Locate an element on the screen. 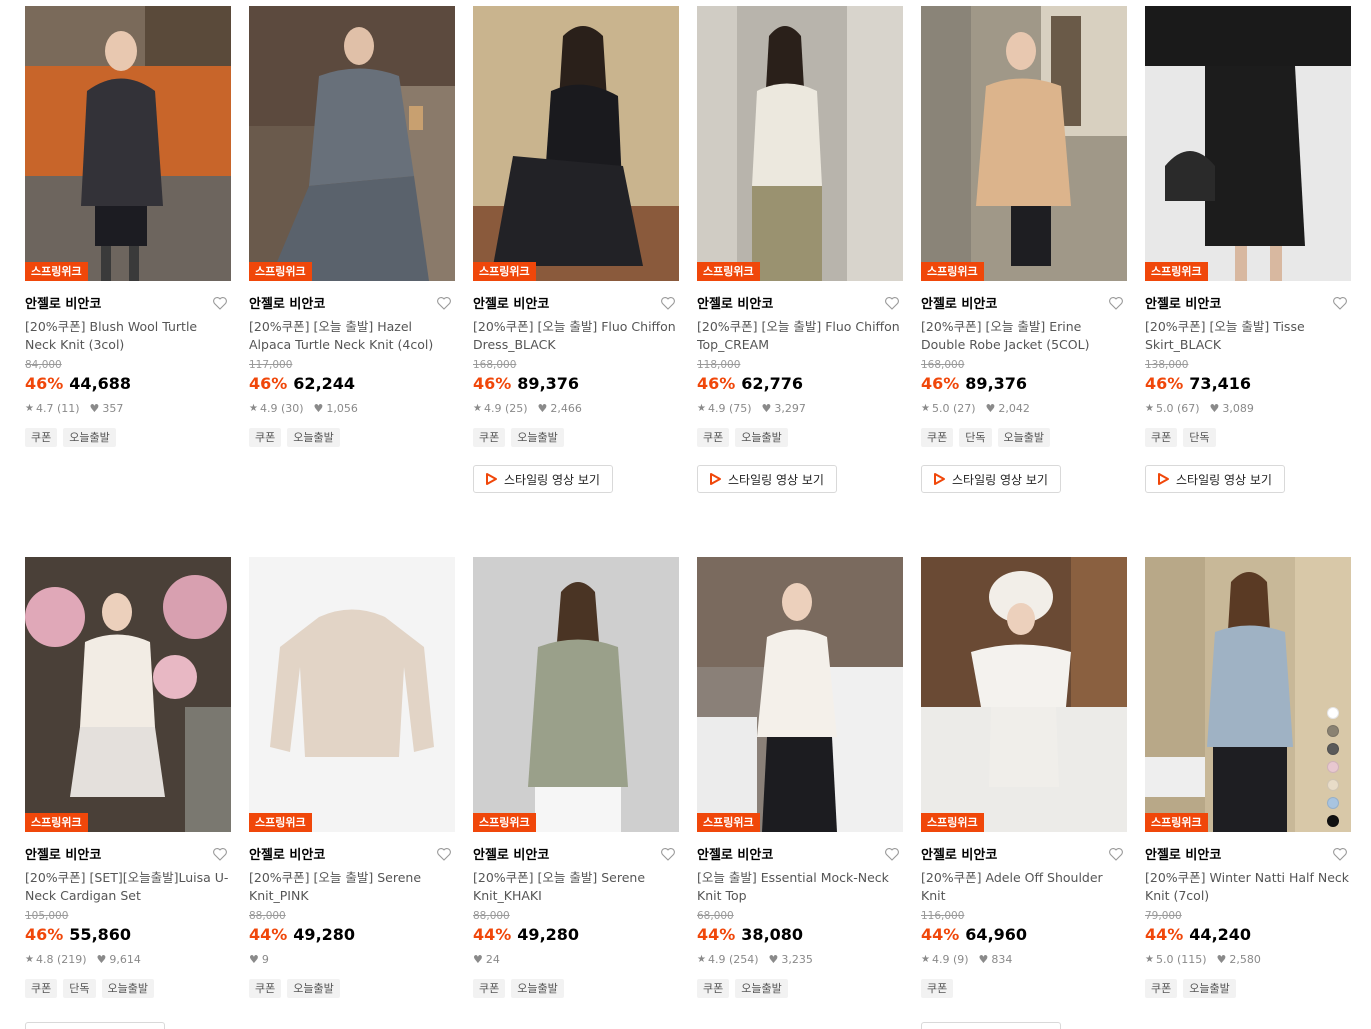 This screenshot has height=1029, width=1371. product-title: [20%쿠폰] [오늘 출발] Fluo Chiffon Top_CREAM is located at coordinates (800, 336).